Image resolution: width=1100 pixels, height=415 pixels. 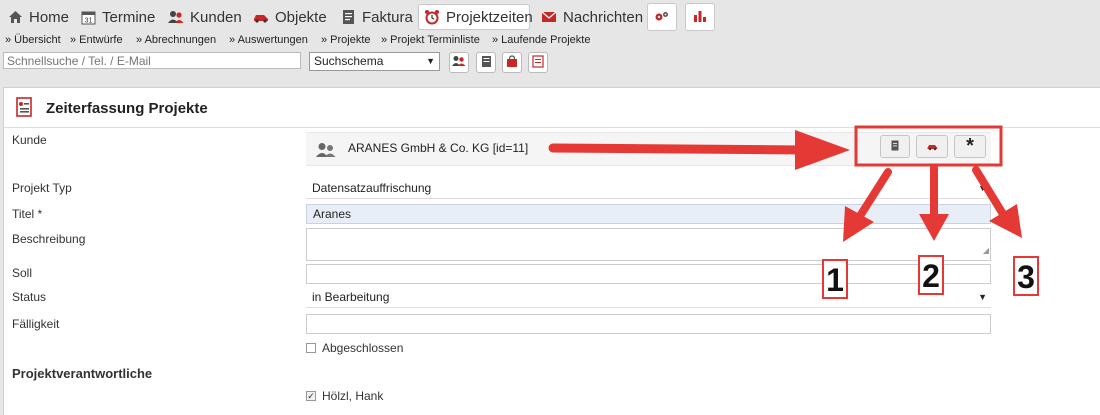 What do you see at coordinates (931, 275) in the screenshot?
I see `annotation-number-2: 2` at bounding box center [931, 275].